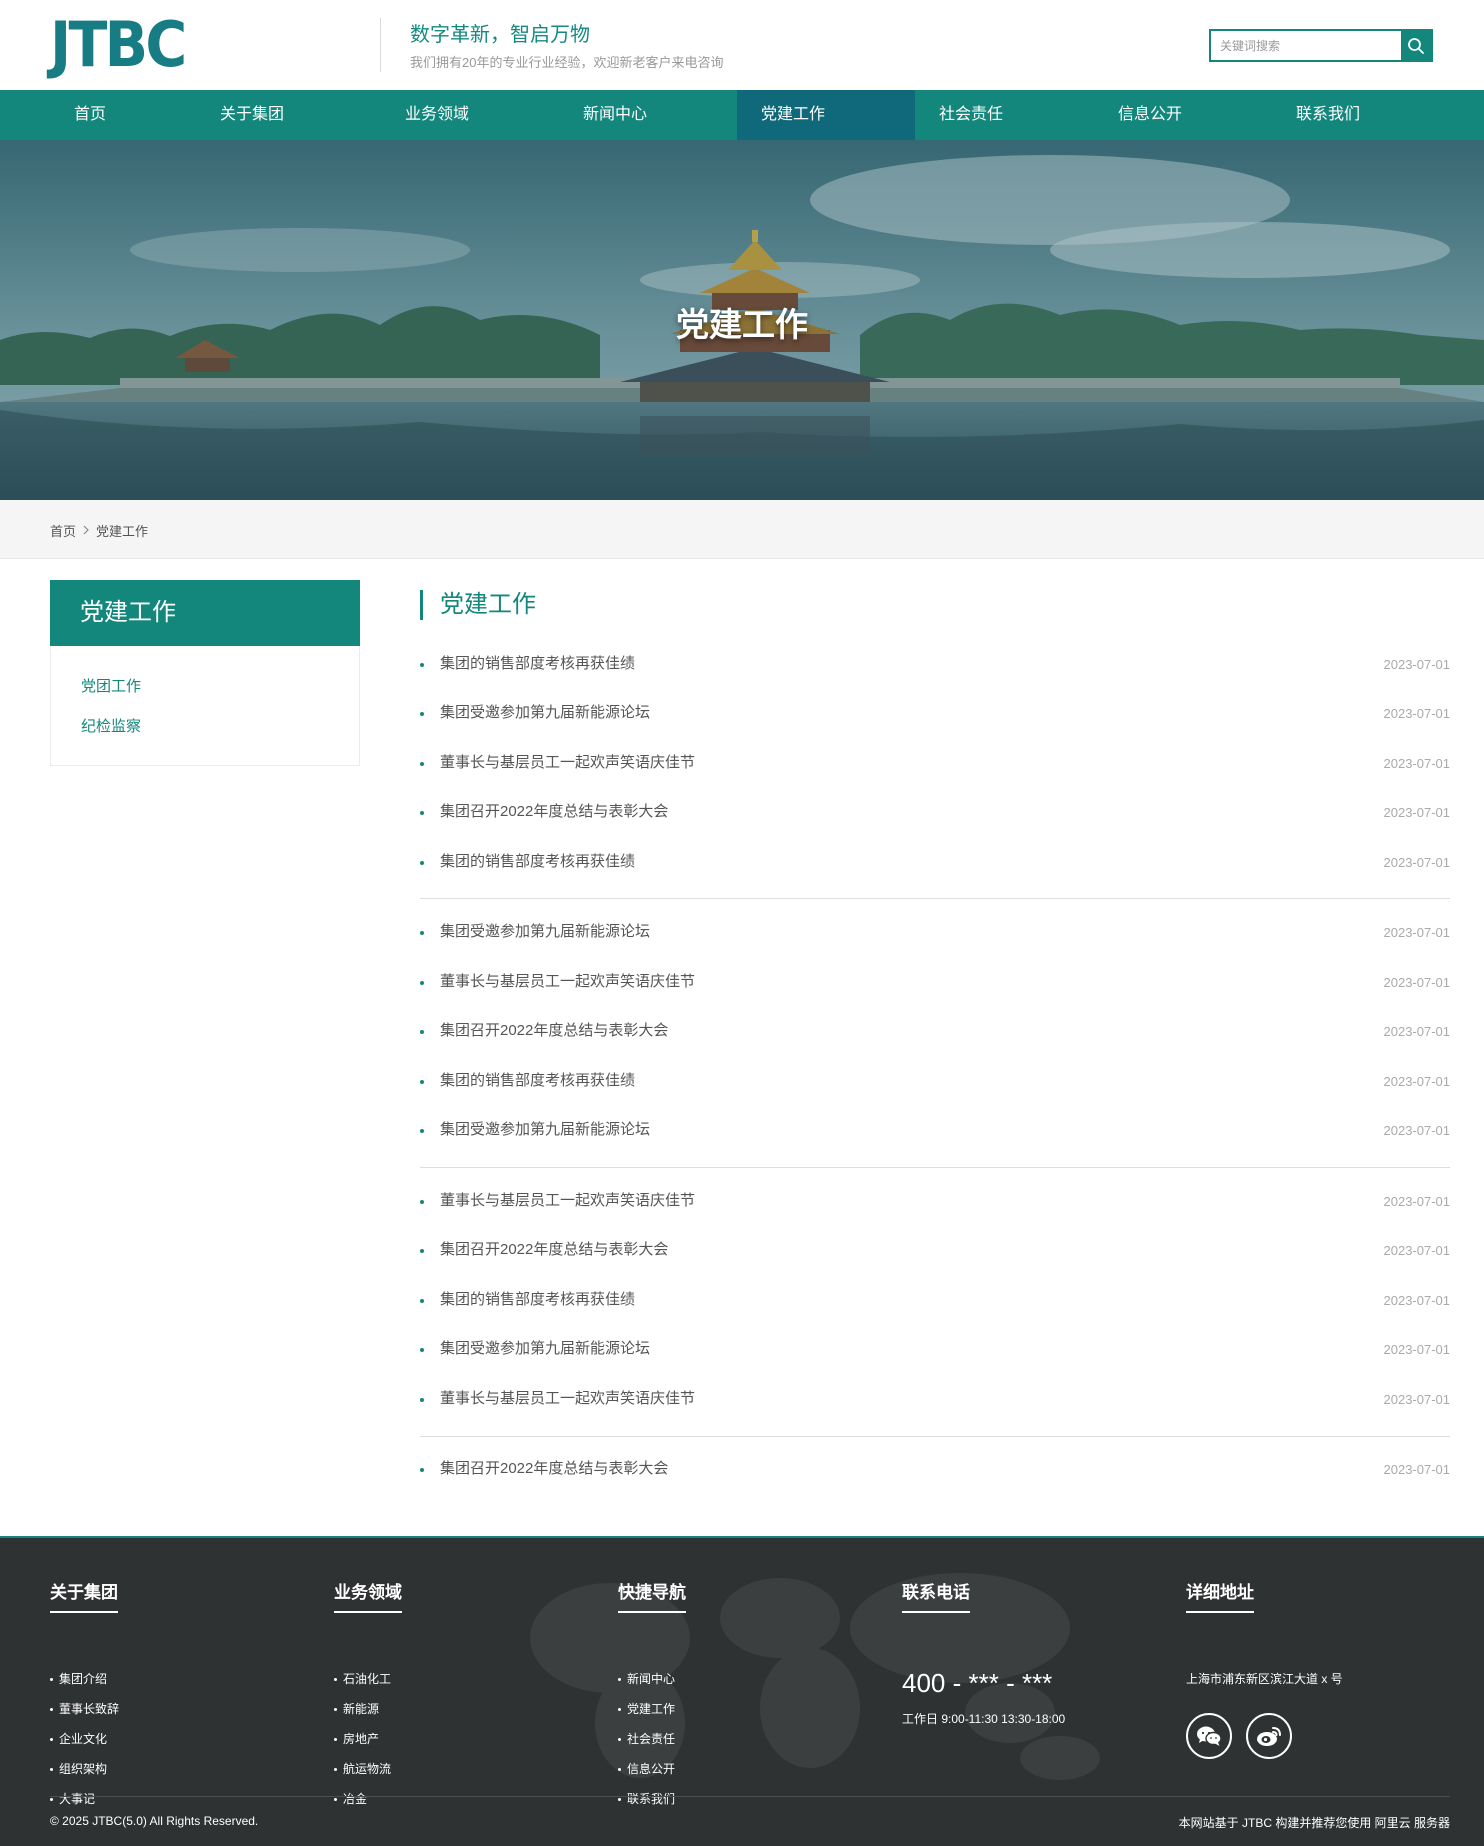 This screenshot has height=1846, width=1484. I want to click on slogan: 数字革新，智启万物, so click(500, 35).